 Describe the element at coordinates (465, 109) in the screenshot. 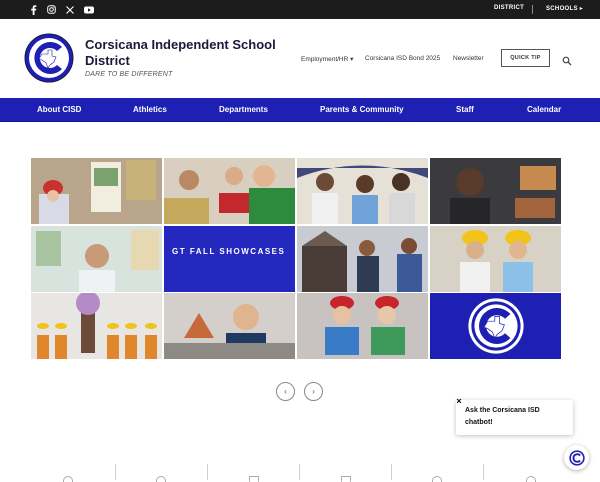

I see `nav-staff: Staff` at that location.